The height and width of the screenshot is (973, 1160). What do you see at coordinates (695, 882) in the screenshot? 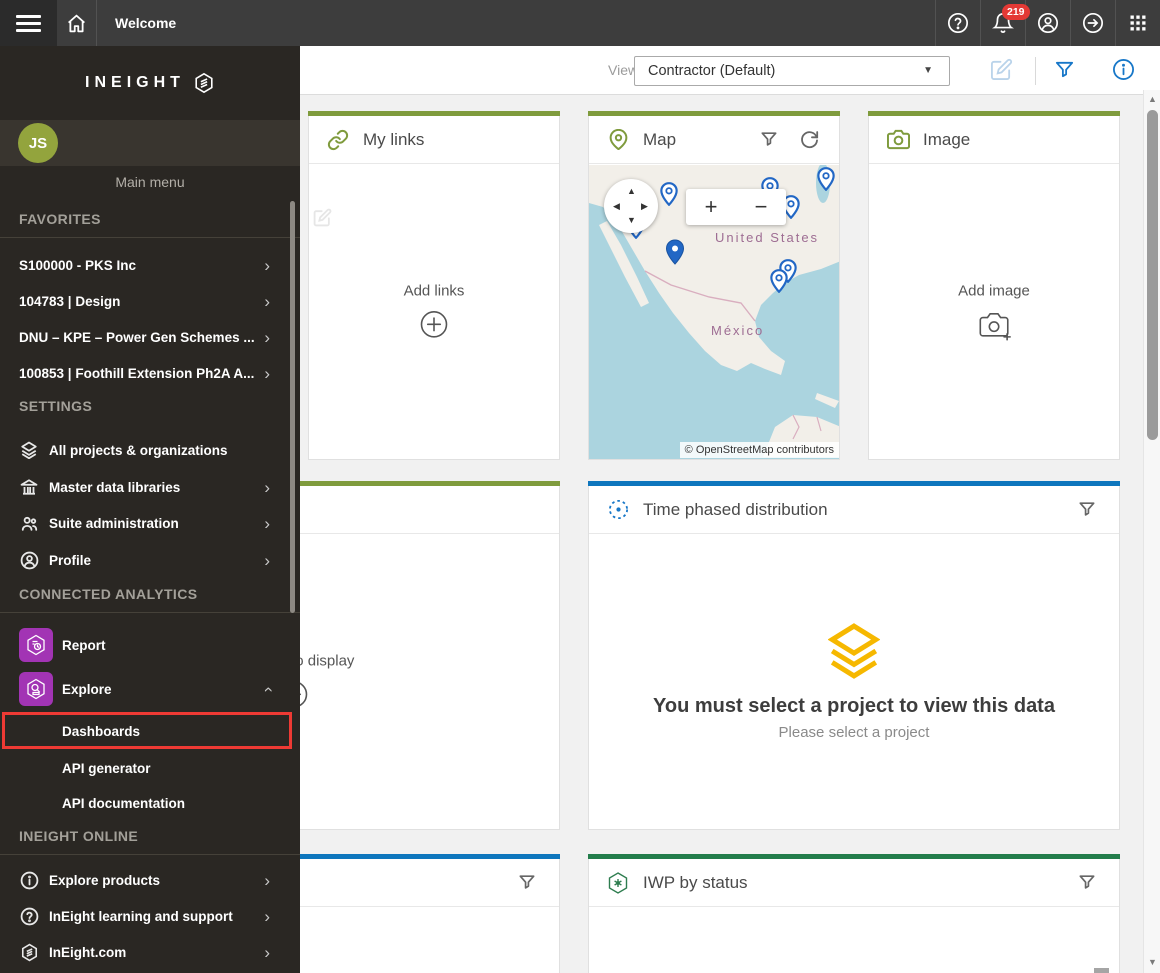
I see `widget-title: IWP by status` at bounding box center [695, 882].